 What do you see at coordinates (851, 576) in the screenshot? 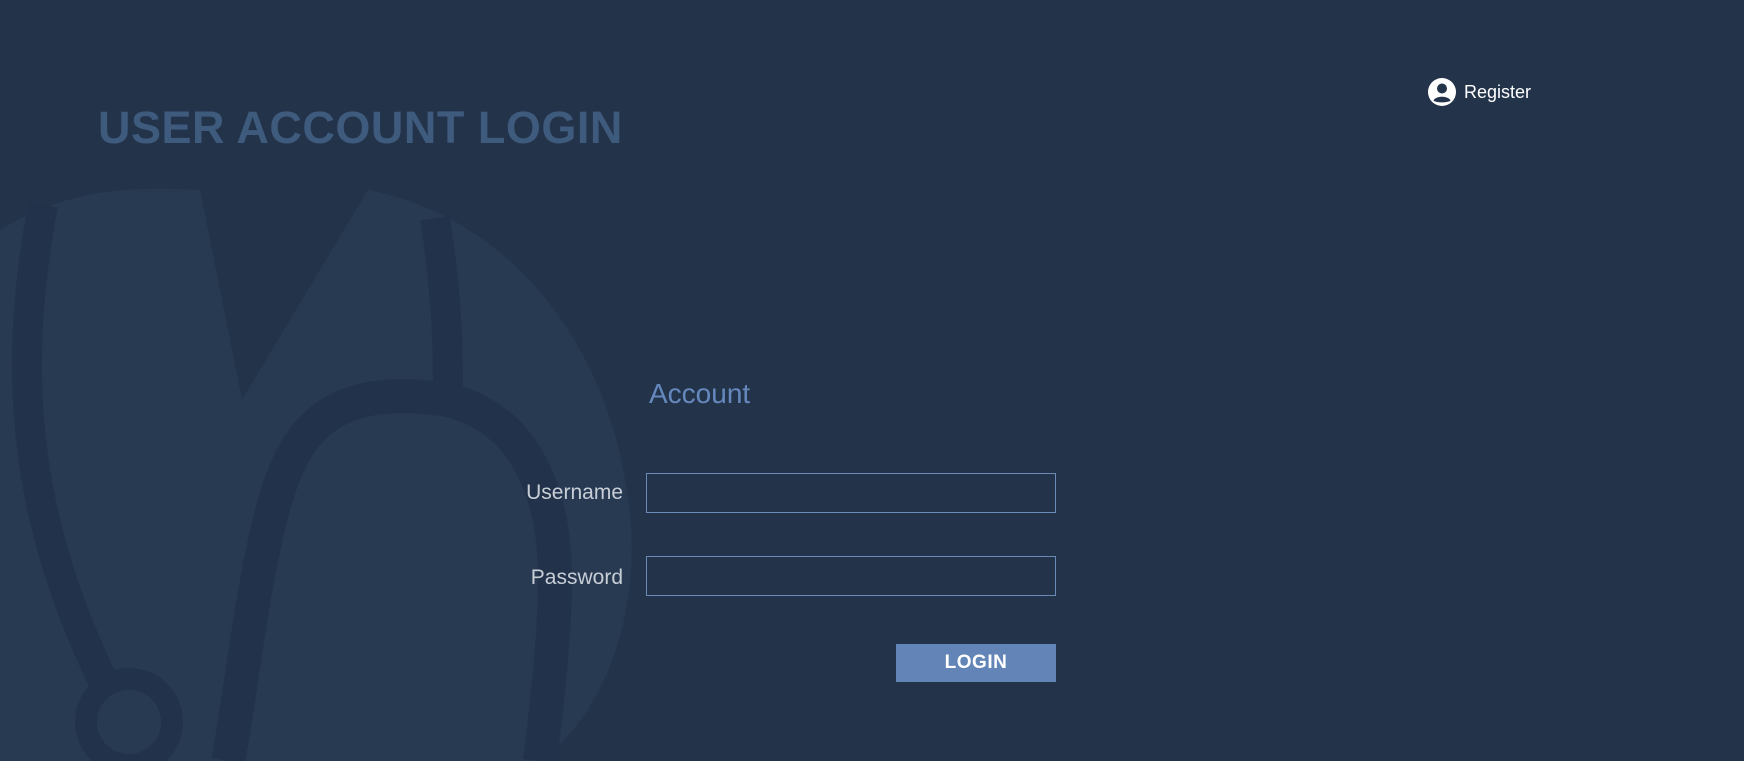
I see `password-input` at bounding box center [851, 576].